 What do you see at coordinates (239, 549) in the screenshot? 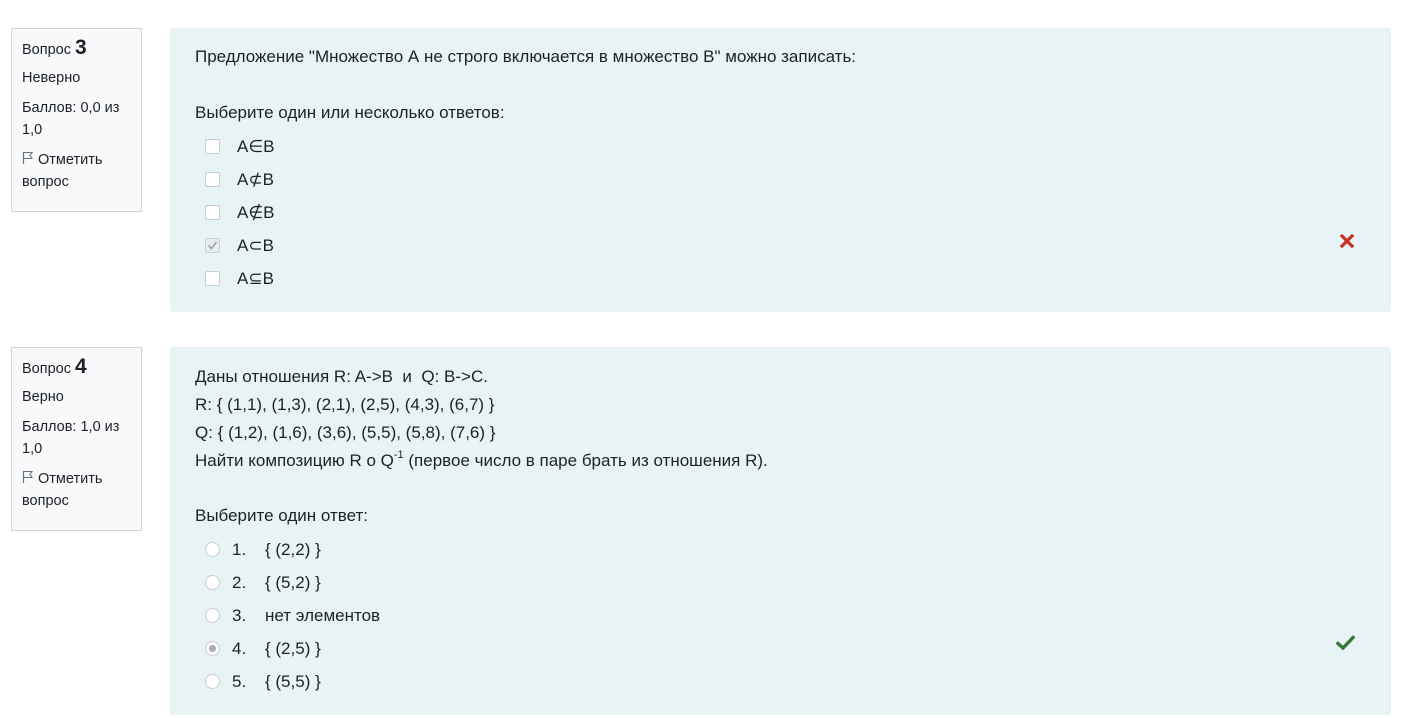
I see `answer-number: 1.` at bounding box center [239, 549].